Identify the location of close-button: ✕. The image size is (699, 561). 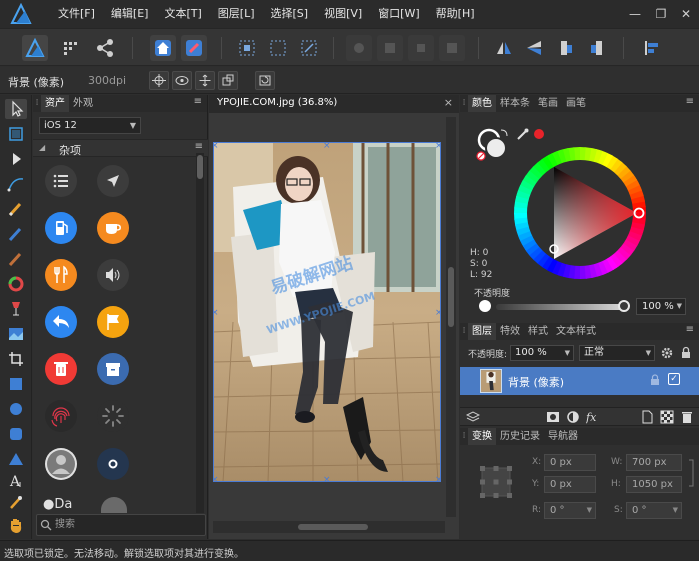
(686, 14).